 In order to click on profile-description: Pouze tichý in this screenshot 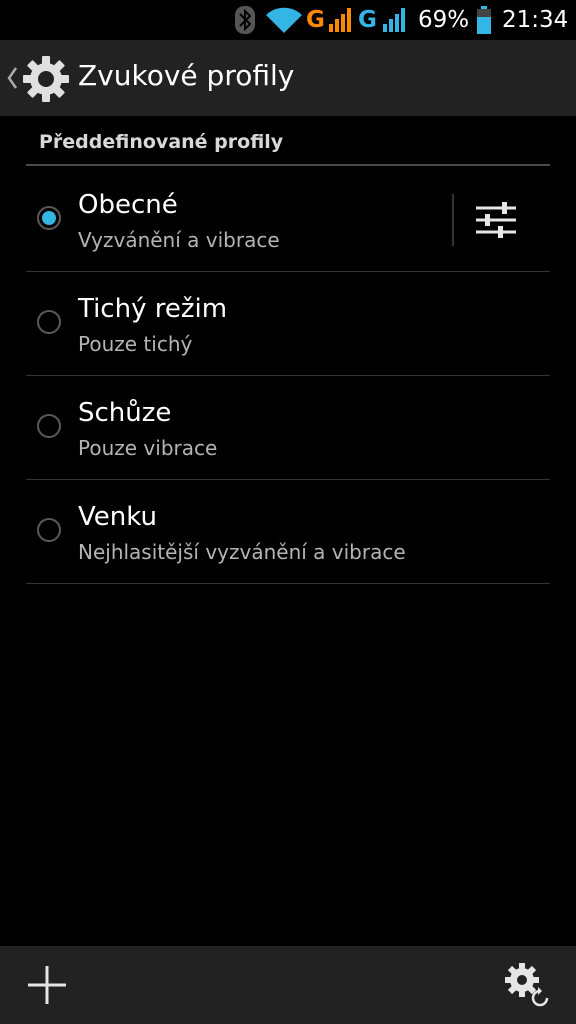, I will do `click(135, 344)`.